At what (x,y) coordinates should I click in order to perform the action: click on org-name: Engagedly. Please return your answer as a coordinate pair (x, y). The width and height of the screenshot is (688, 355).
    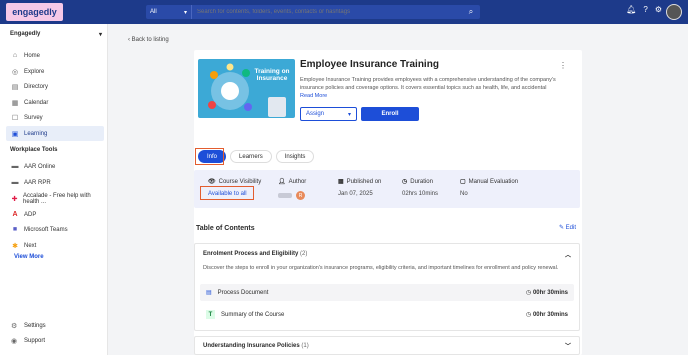
    Looking at the image, I should click on (25, 34).